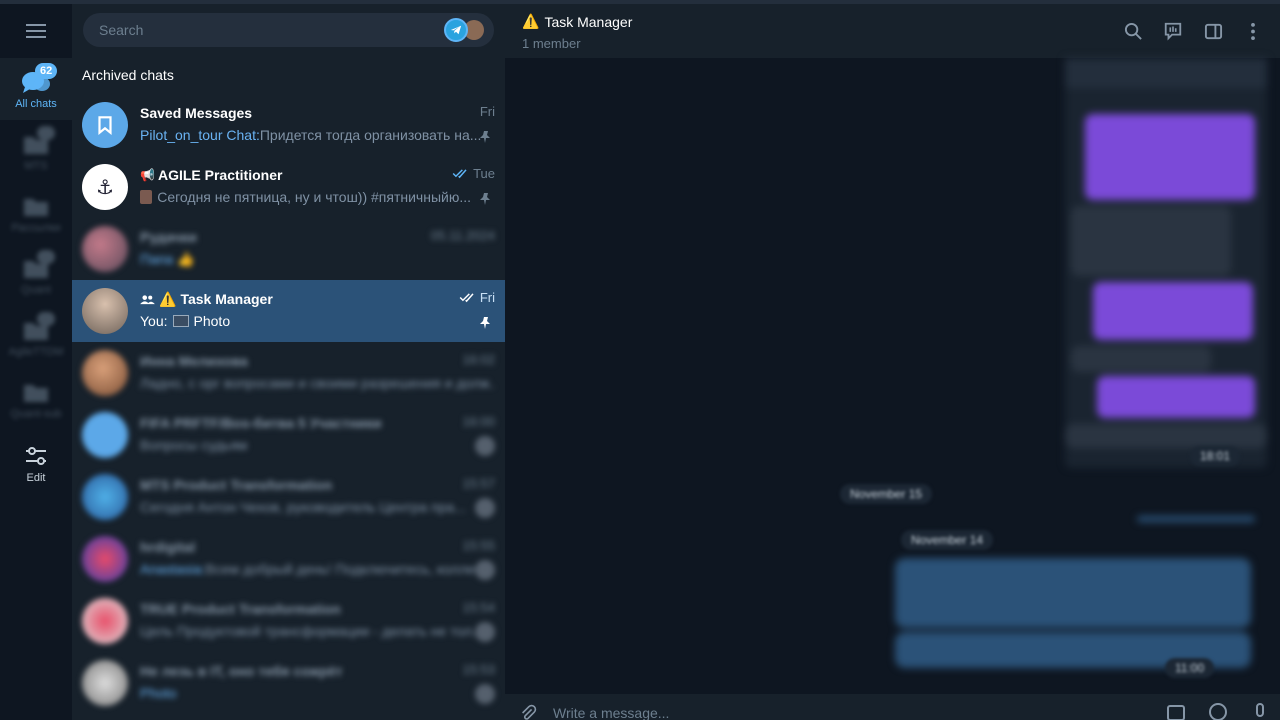  Describe the element at coordinates (146, 197) in the screenshot. I see `video-thumb` at that location.